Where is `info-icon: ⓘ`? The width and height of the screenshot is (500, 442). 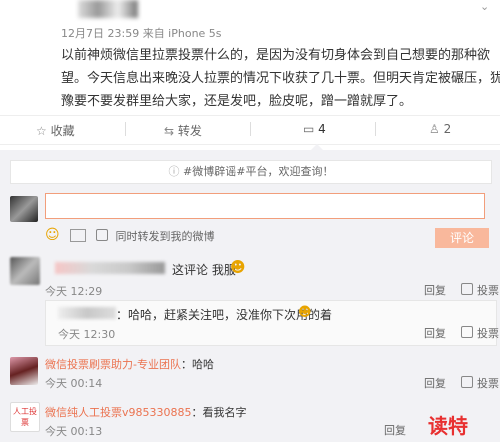
info-icon: ⓘ is located at coordinates (174, 171).